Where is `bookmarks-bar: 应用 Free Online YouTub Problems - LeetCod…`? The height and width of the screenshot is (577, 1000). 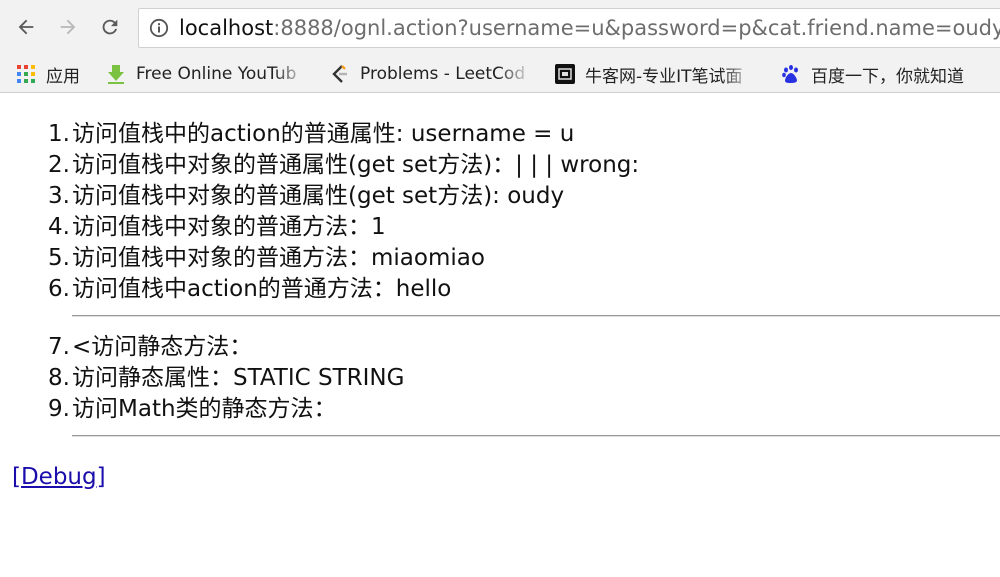 bookmarks-bar: 应用 Free Online YouTub Problems - LeetCod… is located at coordinates (500, 74).